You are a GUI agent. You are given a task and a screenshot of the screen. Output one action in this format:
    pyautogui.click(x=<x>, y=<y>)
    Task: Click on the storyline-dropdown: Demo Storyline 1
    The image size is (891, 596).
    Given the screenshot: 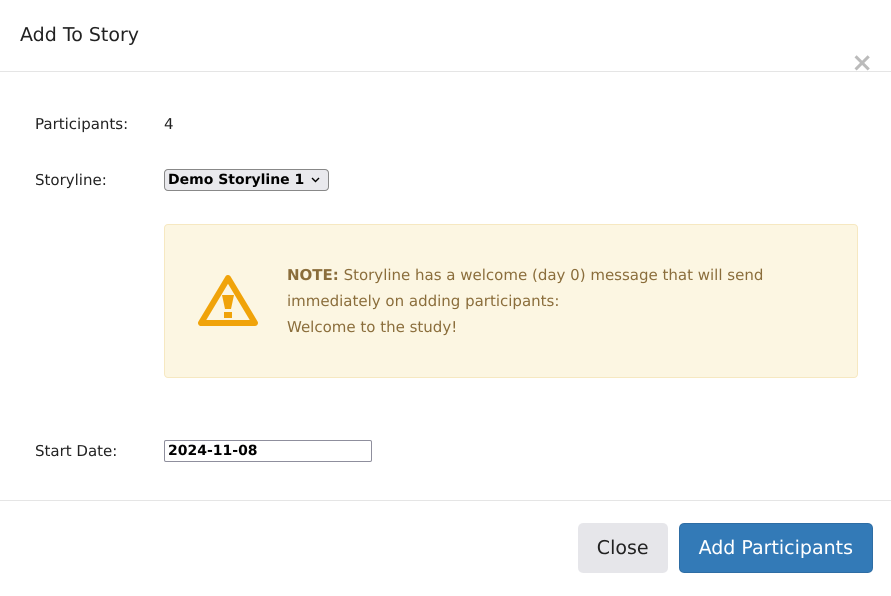 What is the action you would take?
    pyautogui.click(x=247, y=180)
    